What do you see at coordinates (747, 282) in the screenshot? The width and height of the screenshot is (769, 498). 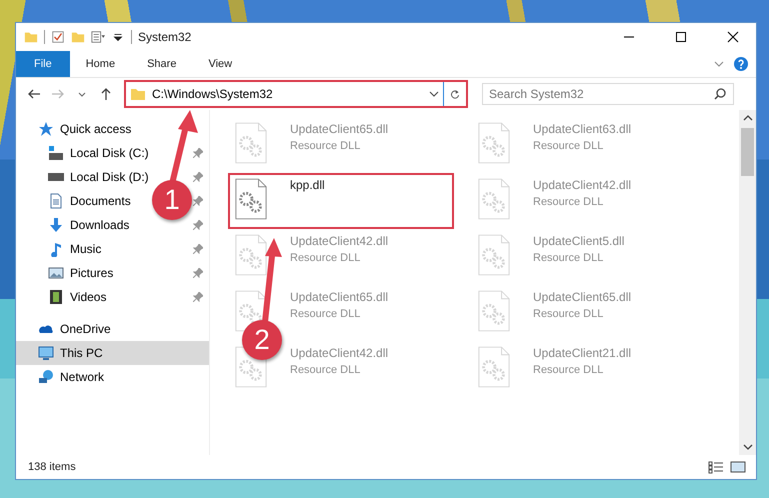 I see `scrollbar` at bounding box center [747, 282].